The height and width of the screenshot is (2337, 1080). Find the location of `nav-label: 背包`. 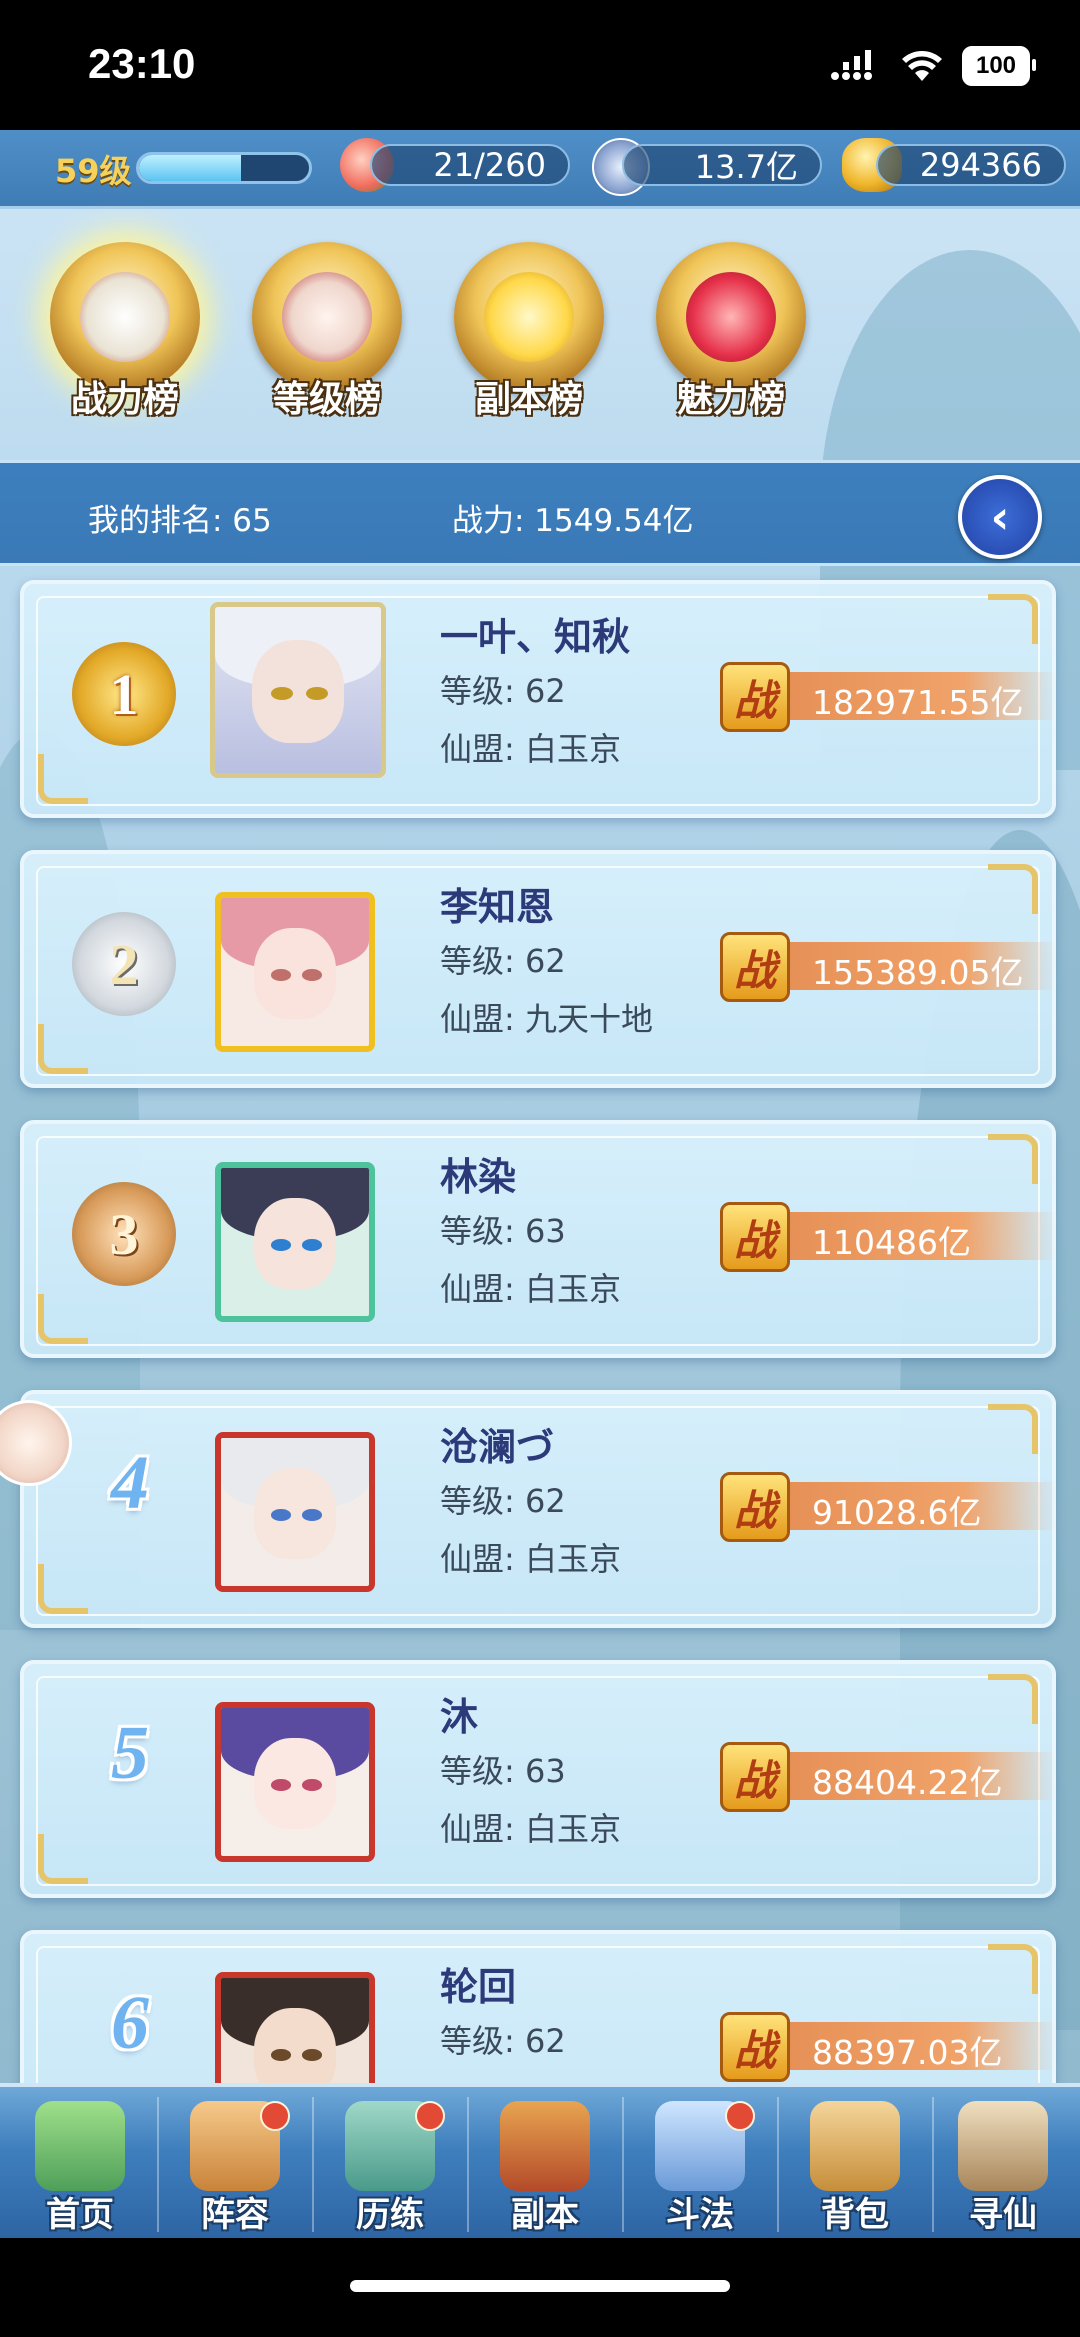

nav-label: 背包 is located at coordinates (855, 2215).